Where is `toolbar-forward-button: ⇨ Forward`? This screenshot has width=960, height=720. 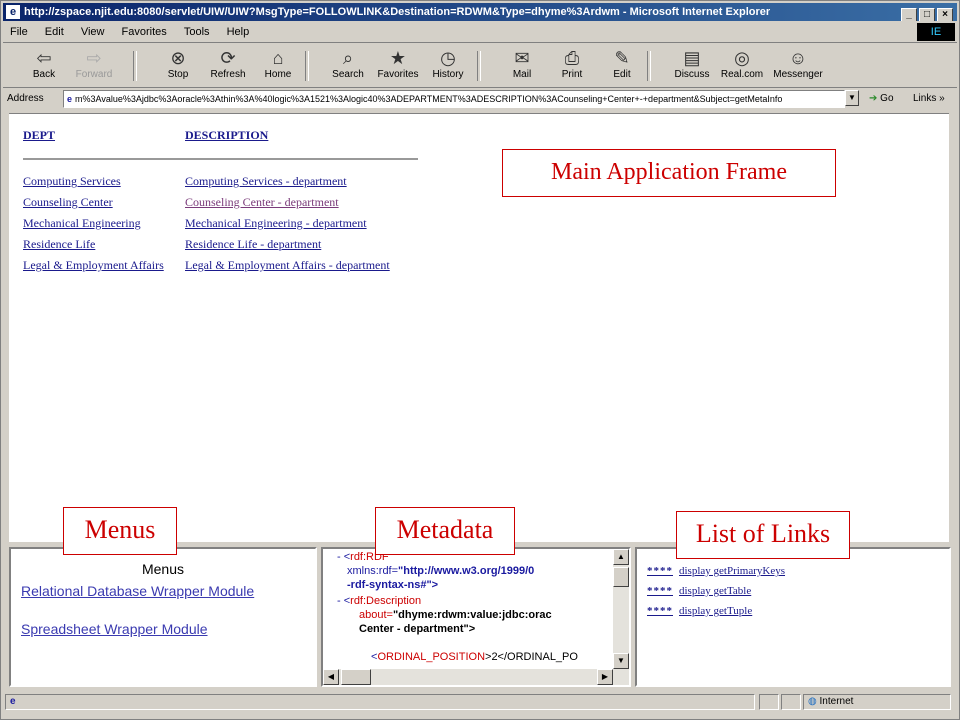
toolbar-forward-button: ⇨ Forward is located at coordinates (94, 63).